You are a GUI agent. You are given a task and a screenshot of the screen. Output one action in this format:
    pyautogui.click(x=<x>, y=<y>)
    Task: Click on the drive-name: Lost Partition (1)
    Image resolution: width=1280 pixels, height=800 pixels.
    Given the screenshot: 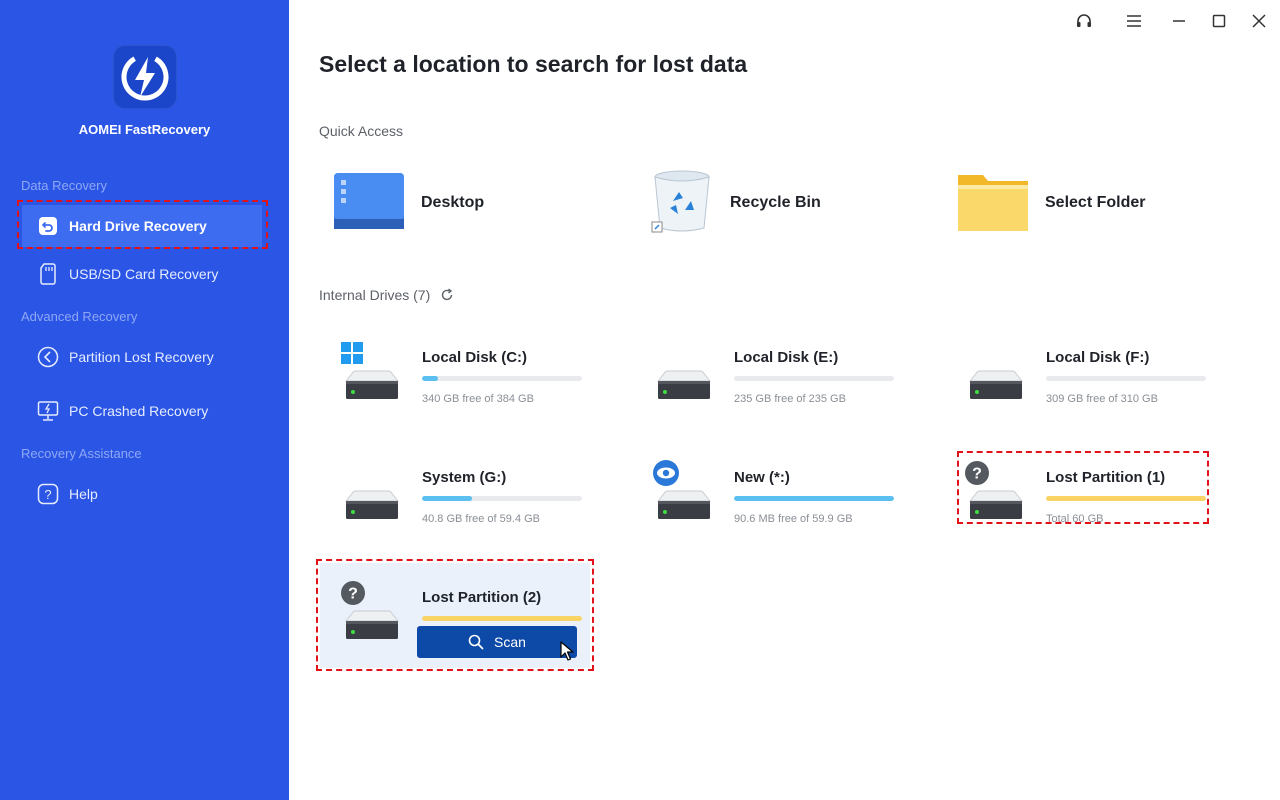 What is the action you would take?
    pyautogui.click(x=1106, y=477)
    